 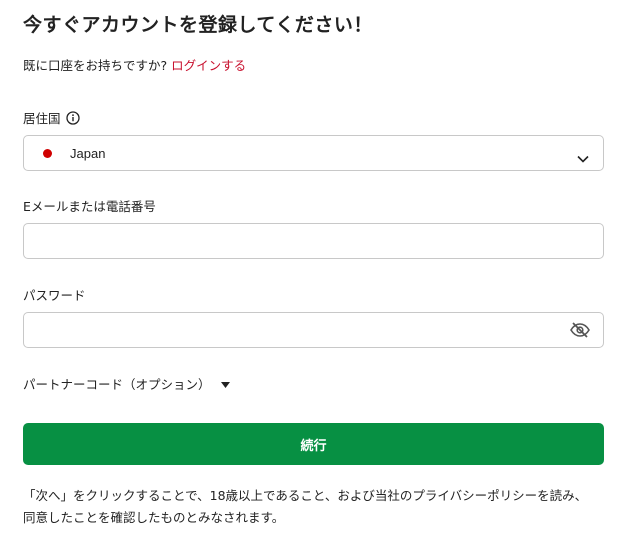 I want to click on contact-field-wrapper, so click(x=313, y=241).